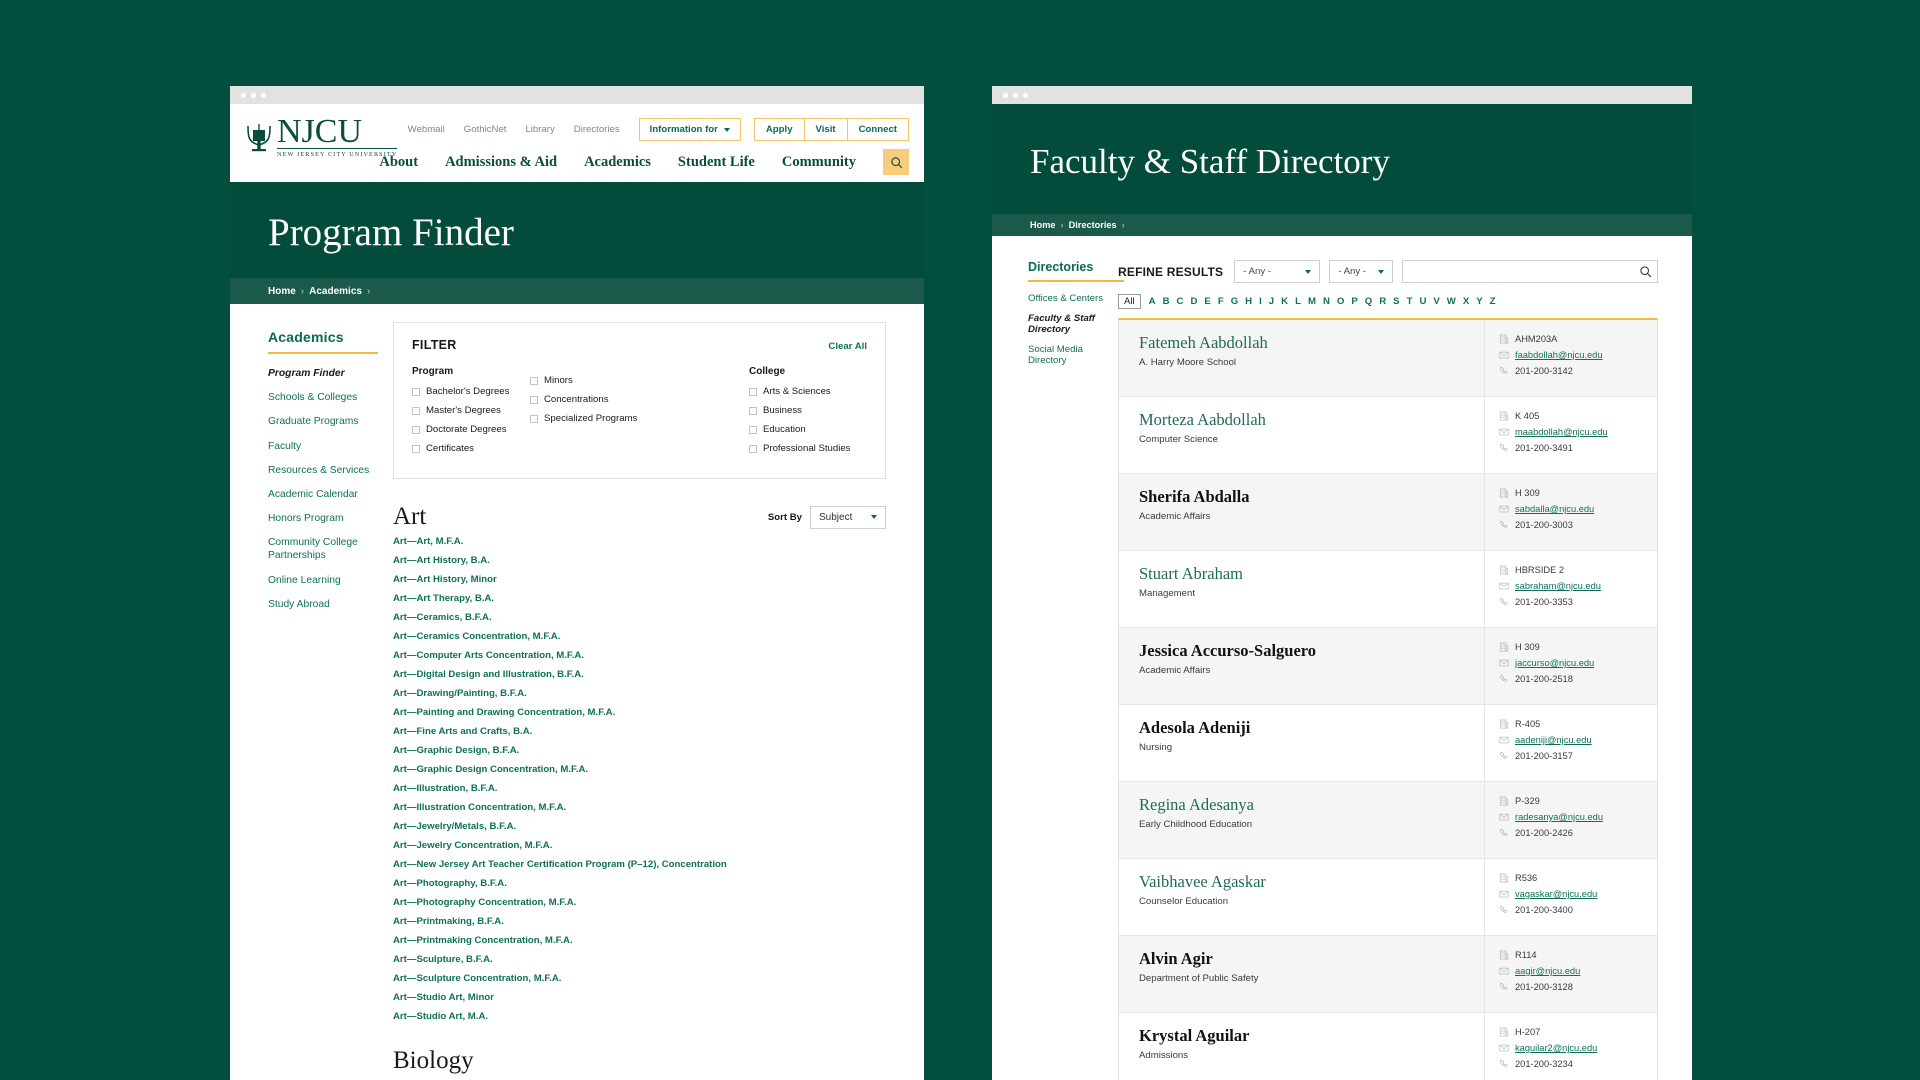 Image resolution: width=1920 pixels, height=1080 pixels. What do you see at coordinates (321, 604) in the screenshot?
I see `sidebar-item-study-abroad: Study Abroad` at bounding box center [321, 604].